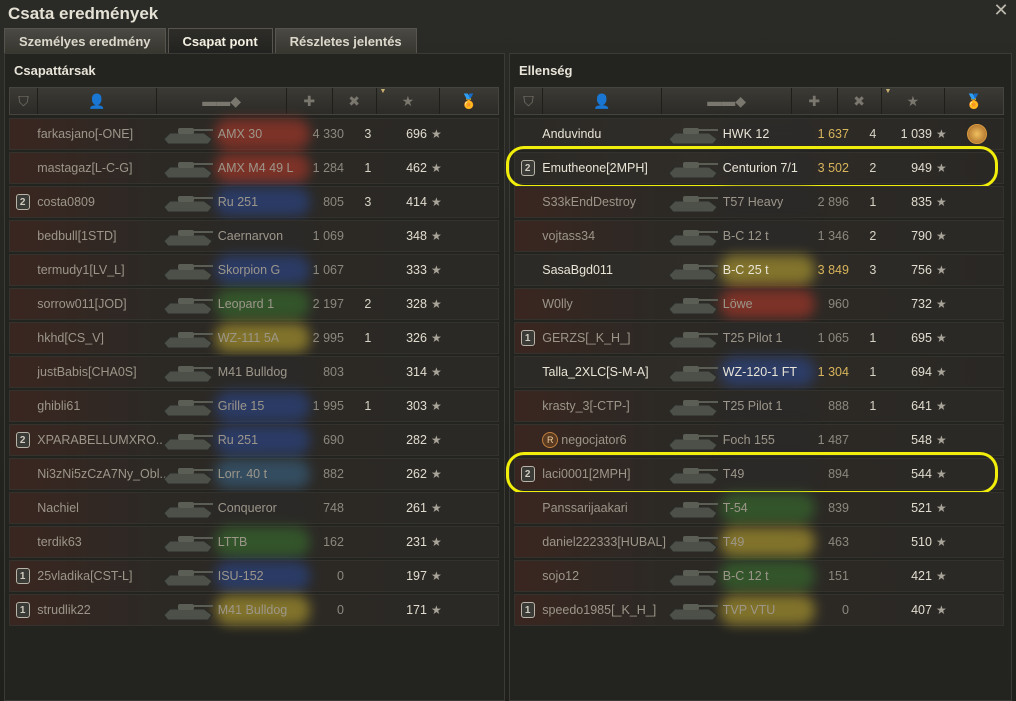  I want to click on table-row: Nachiel Conqueror 748 261 ★, so click(254, 508).